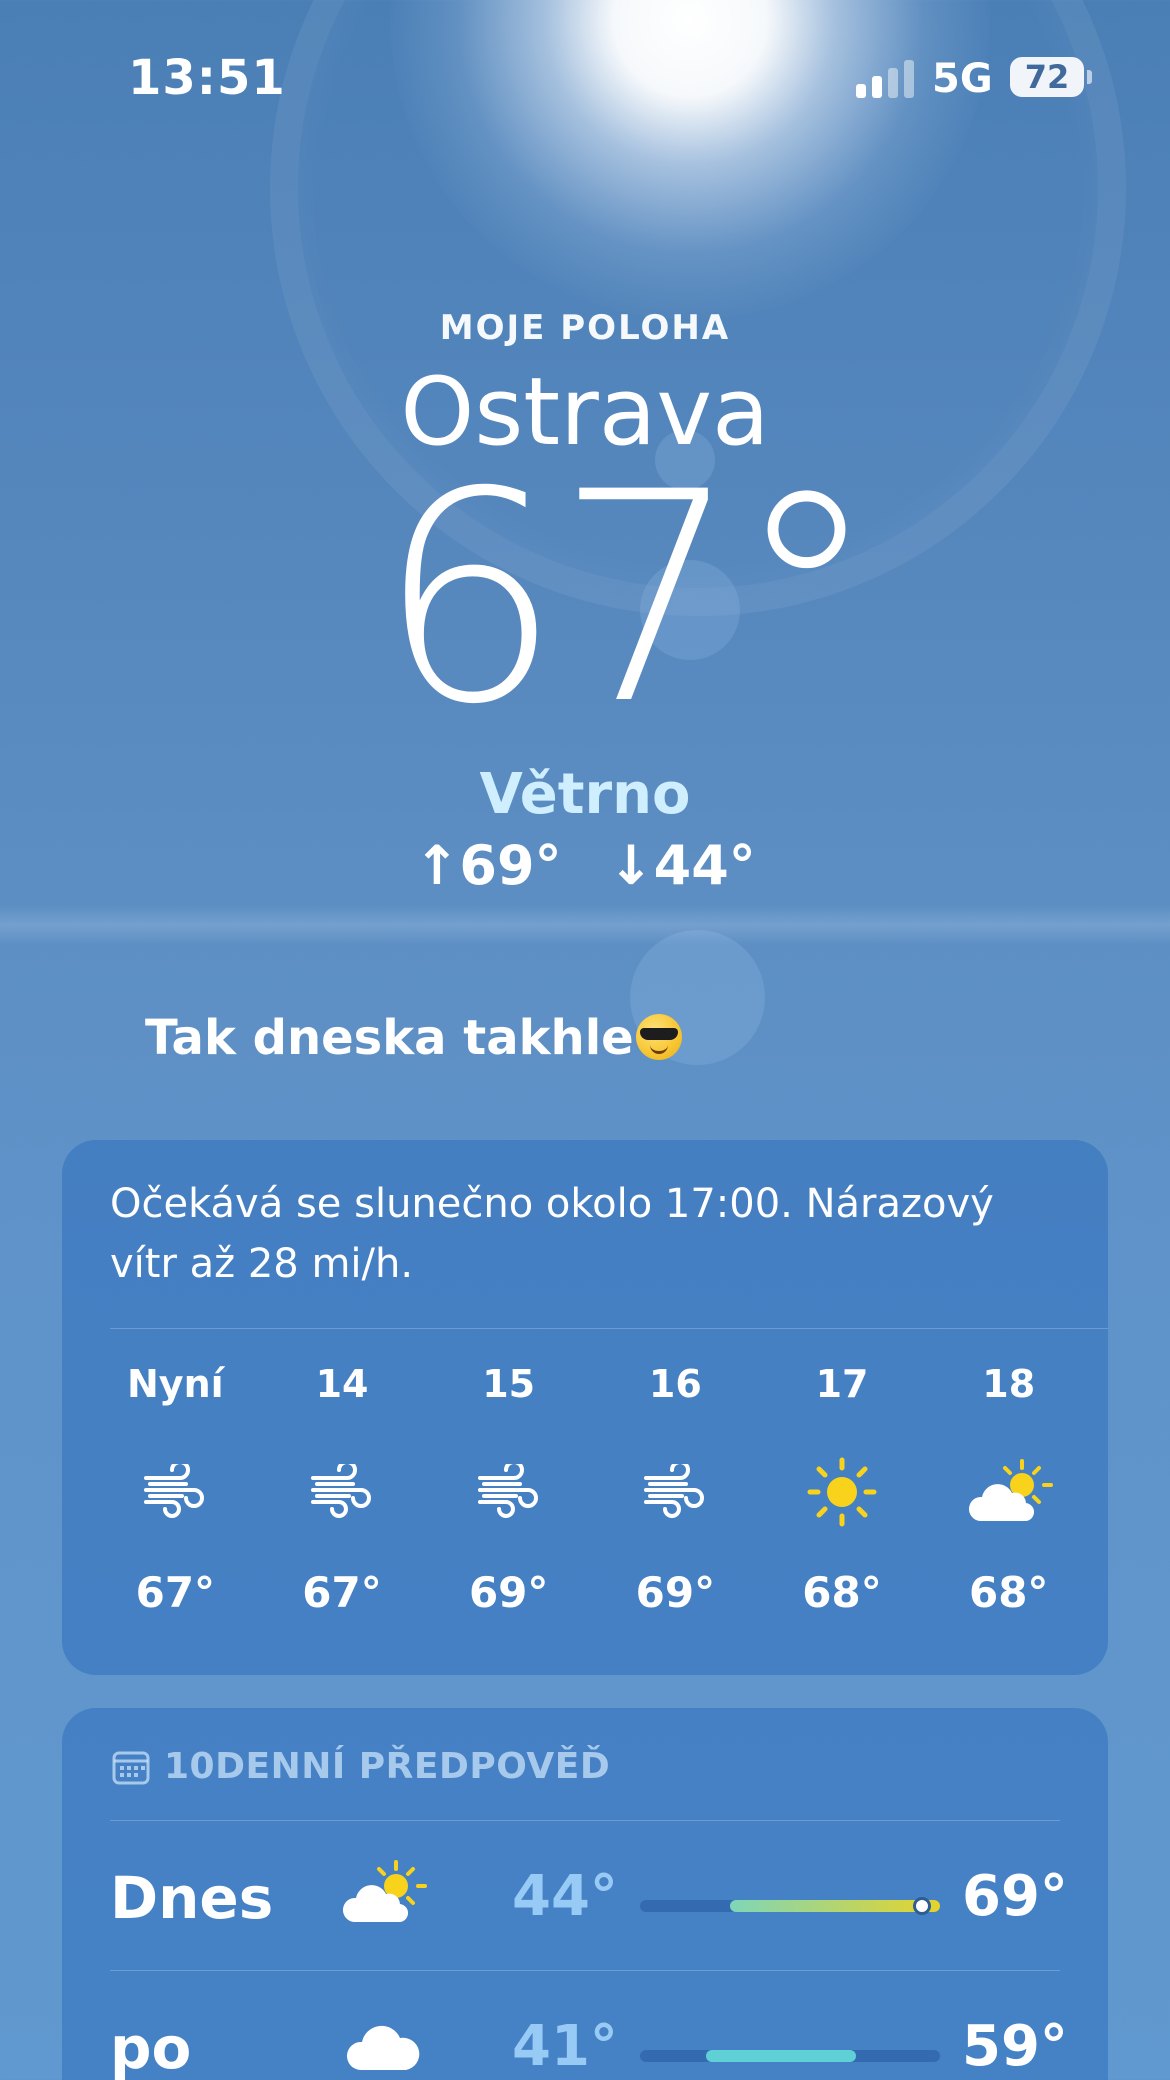 The width and height of the screenshot is (1170, 2080). Describe the element at coordinates (885, 79) in the screenshot. I see `cellular-signal-icon` at that location.